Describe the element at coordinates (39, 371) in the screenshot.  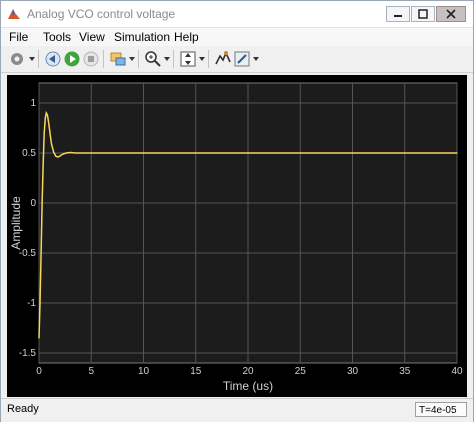
I see `x-tick-label: 0` at that location.